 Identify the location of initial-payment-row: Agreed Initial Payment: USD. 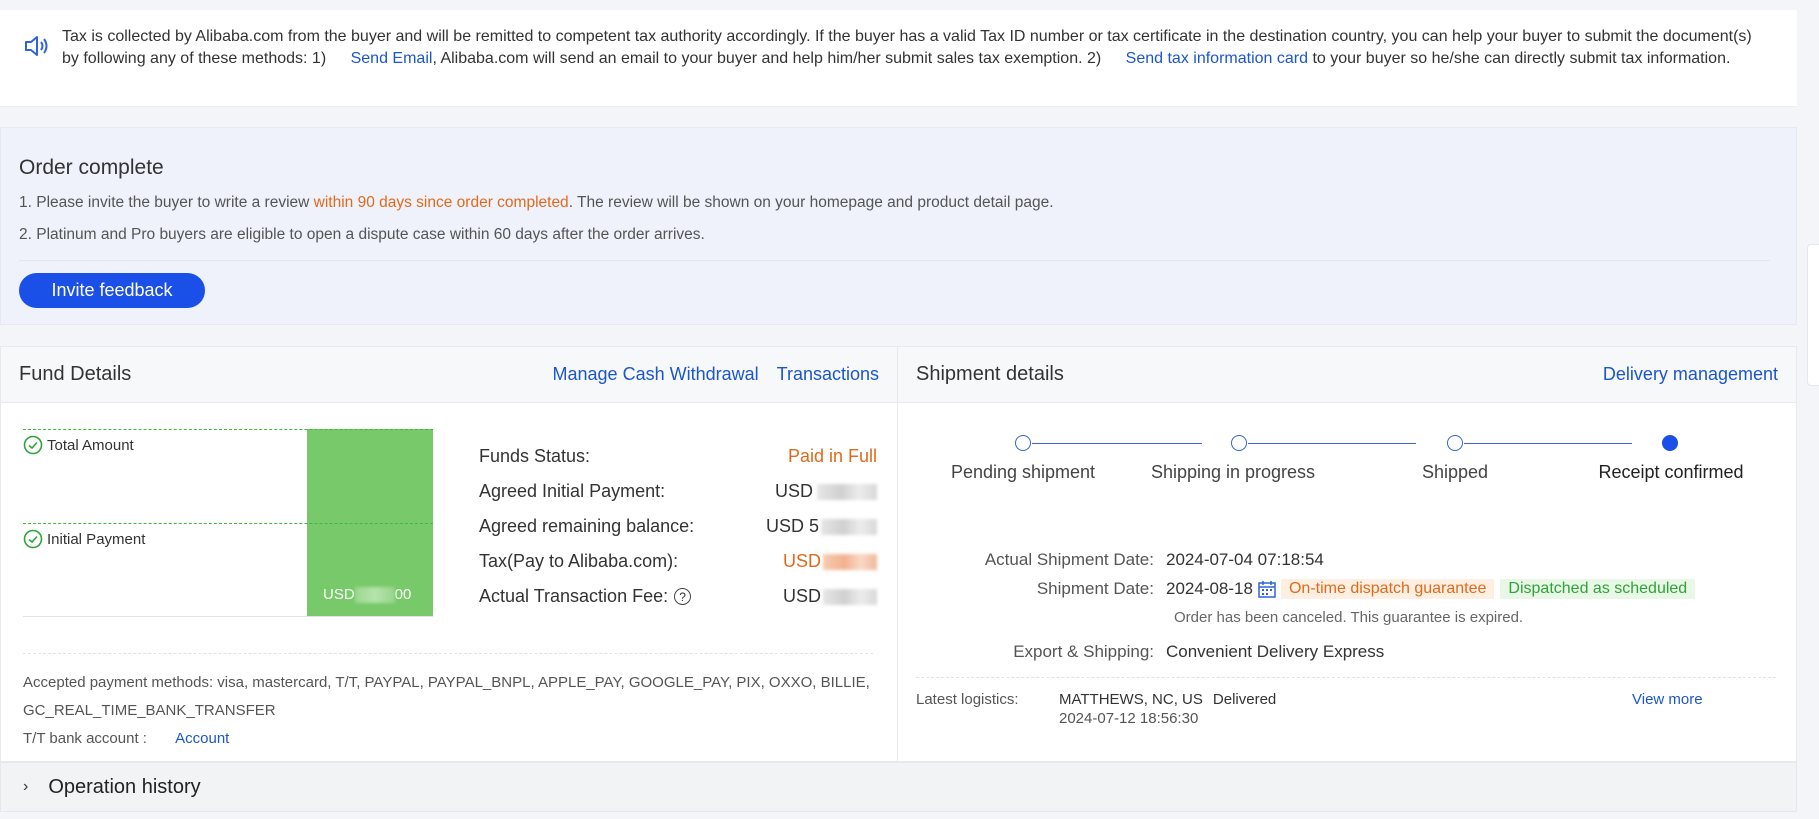
(678, 491).